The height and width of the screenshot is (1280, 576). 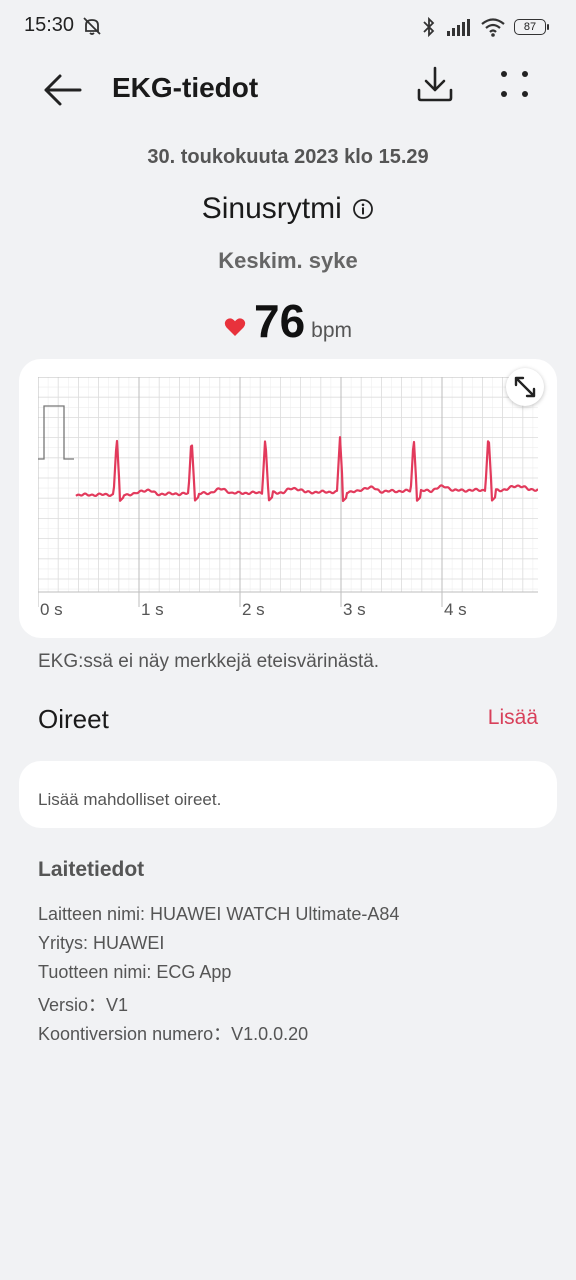 I want to click on x-tick-label: 0 s, so click(x=51, y=609).